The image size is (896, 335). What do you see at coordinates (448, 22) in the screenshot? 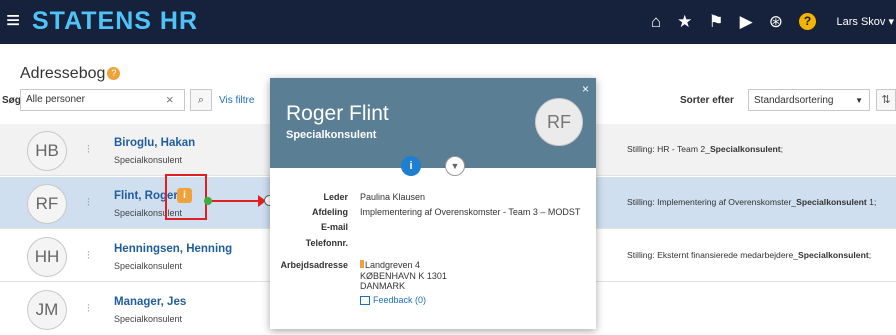
I see `top-bar: ≡ STATENS HR ⌂ ★ ⚑ ▶ ⊛ ? Lars Skov ▾` at bounding box center [448, 22].